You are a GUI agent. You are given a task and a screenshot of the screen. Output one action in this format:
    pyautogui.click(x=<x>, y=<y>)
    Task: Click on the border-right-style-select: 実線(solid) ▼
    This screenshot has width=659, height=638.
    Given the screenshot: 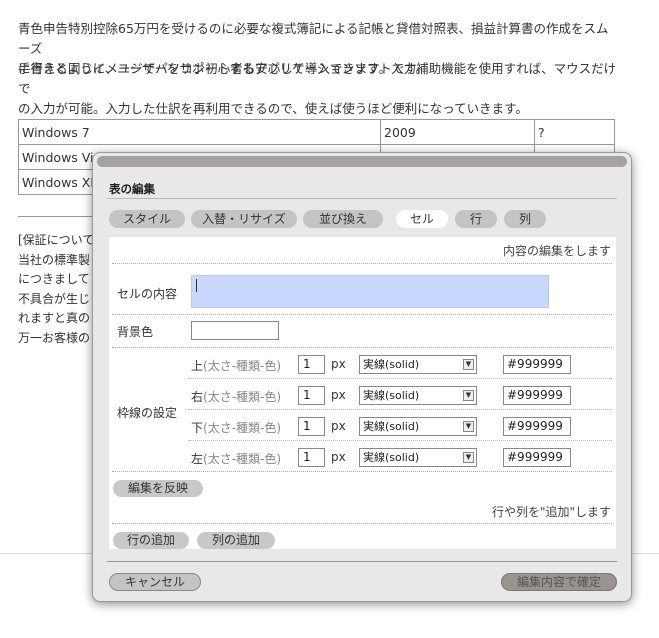 What is the action you would take?
    pyautogui.click(x=418, y=395)
    